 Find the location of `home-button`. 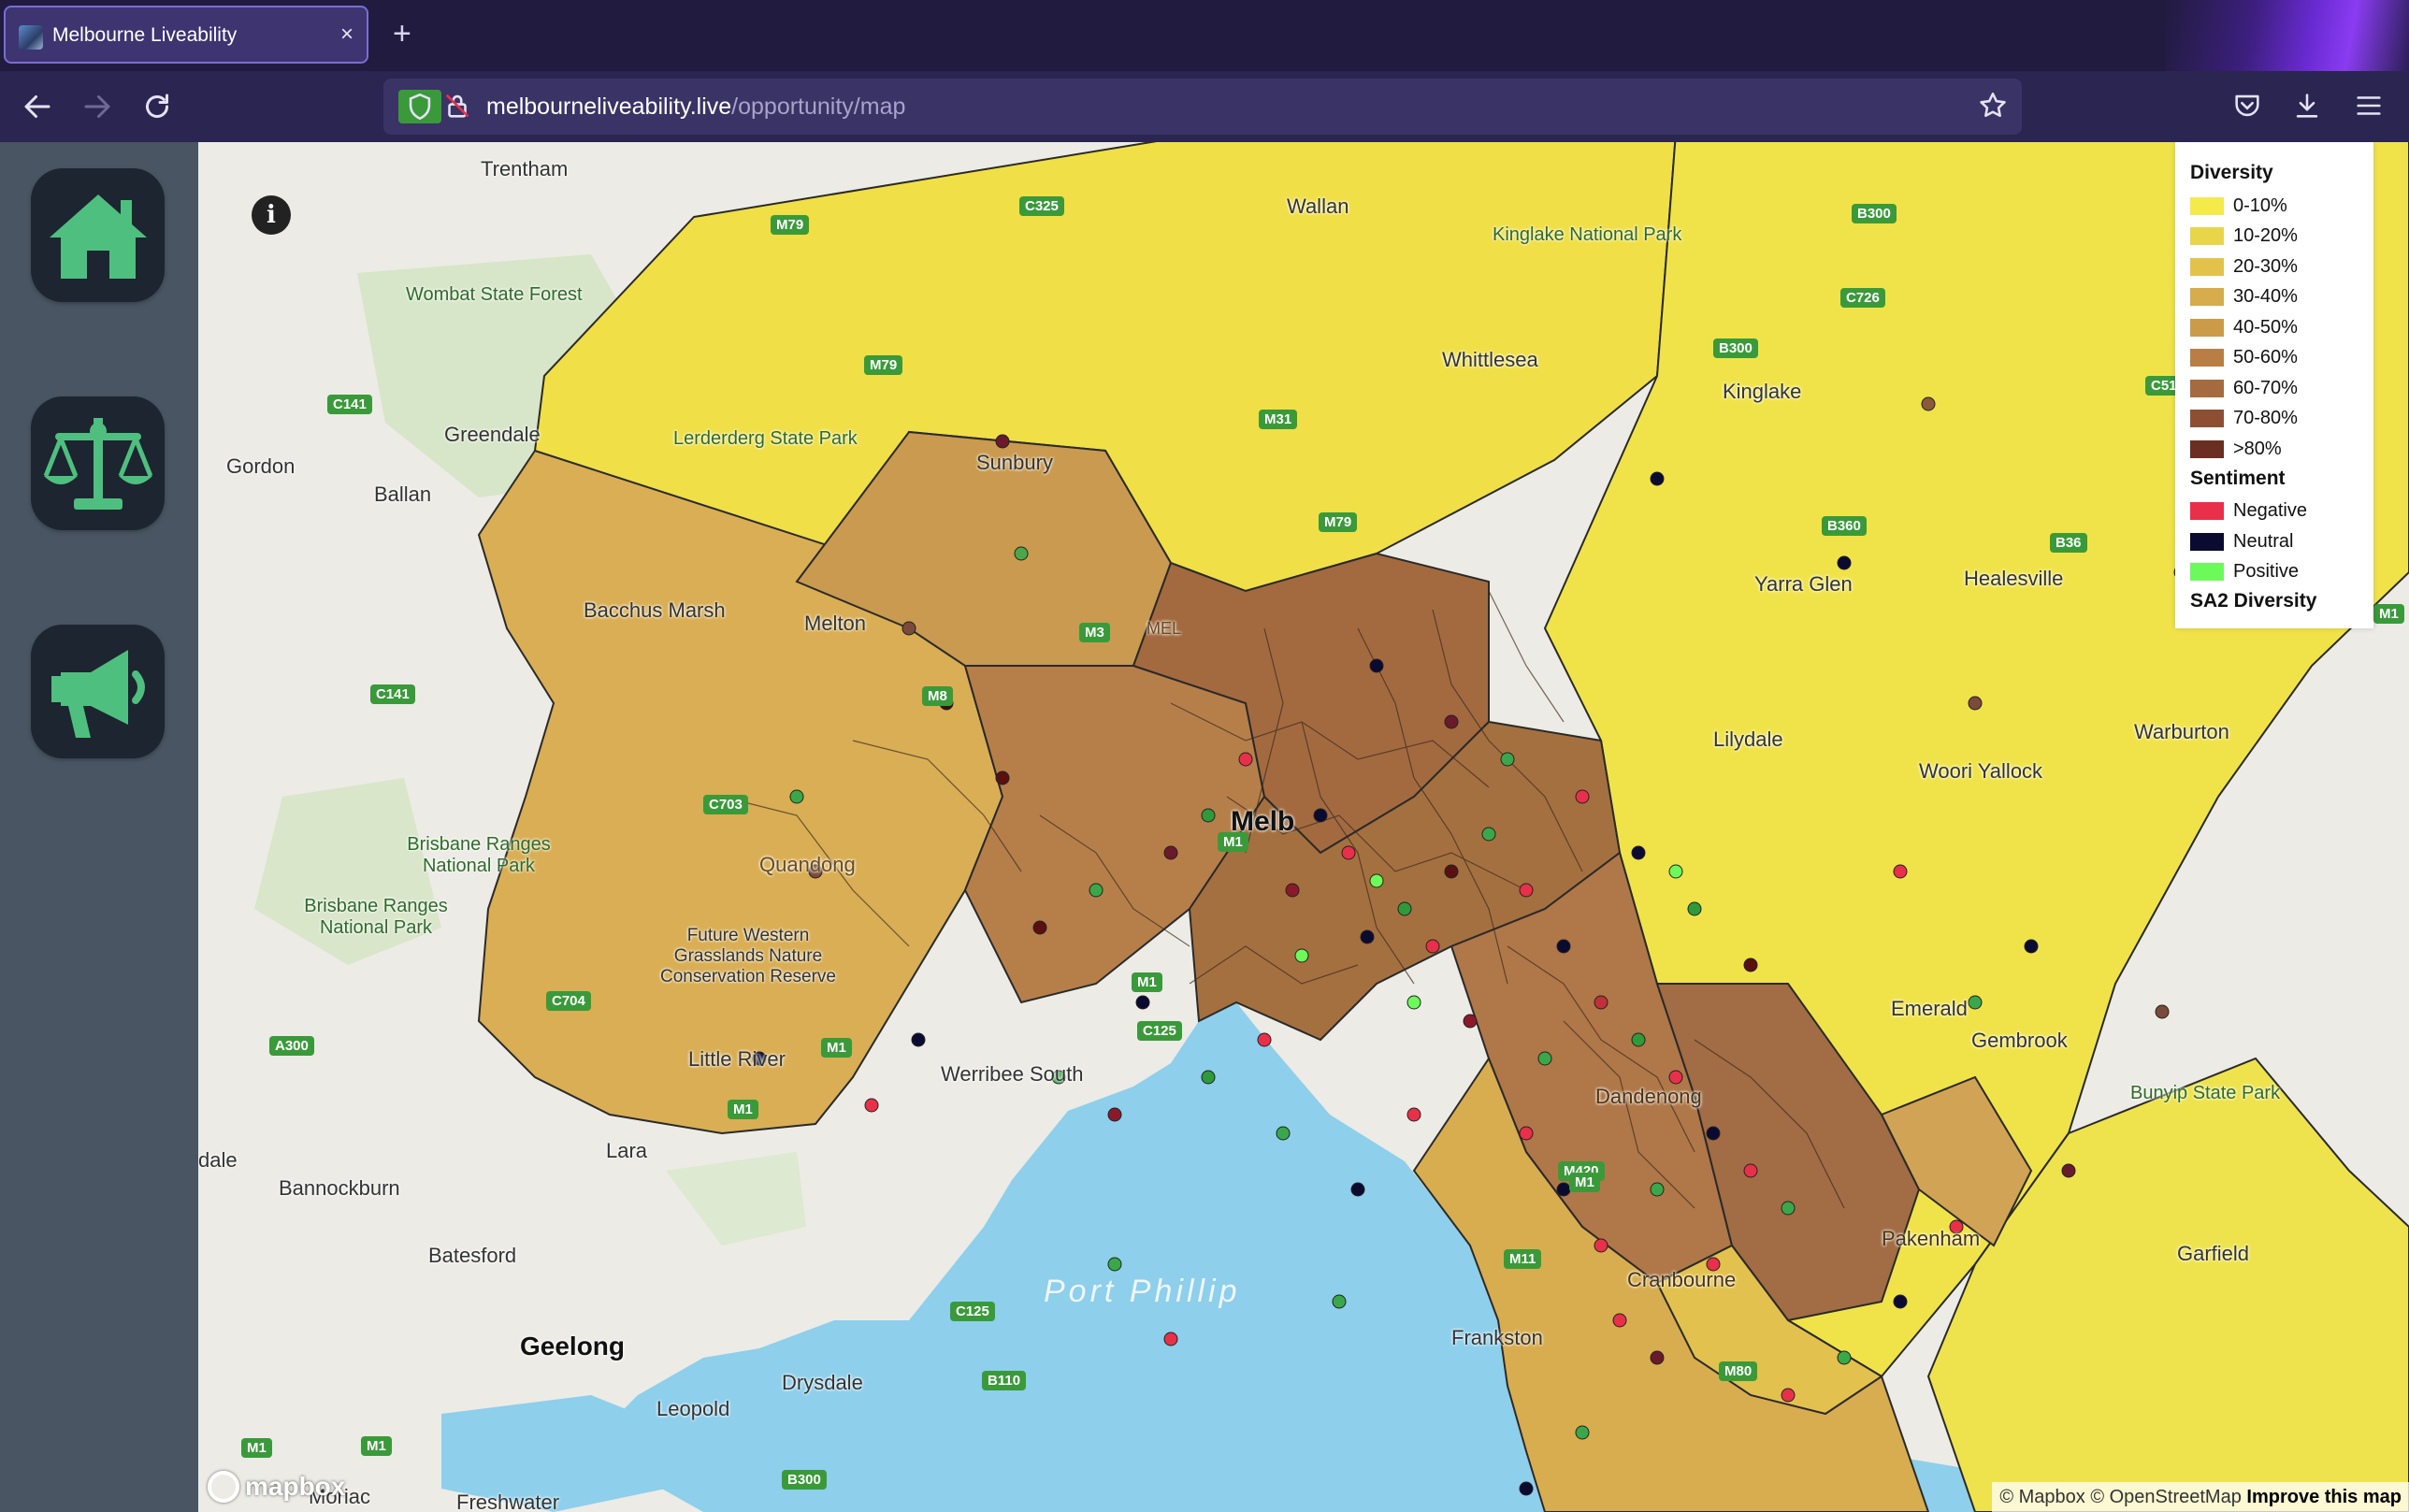

home-button is located at coordinates (98, 235).